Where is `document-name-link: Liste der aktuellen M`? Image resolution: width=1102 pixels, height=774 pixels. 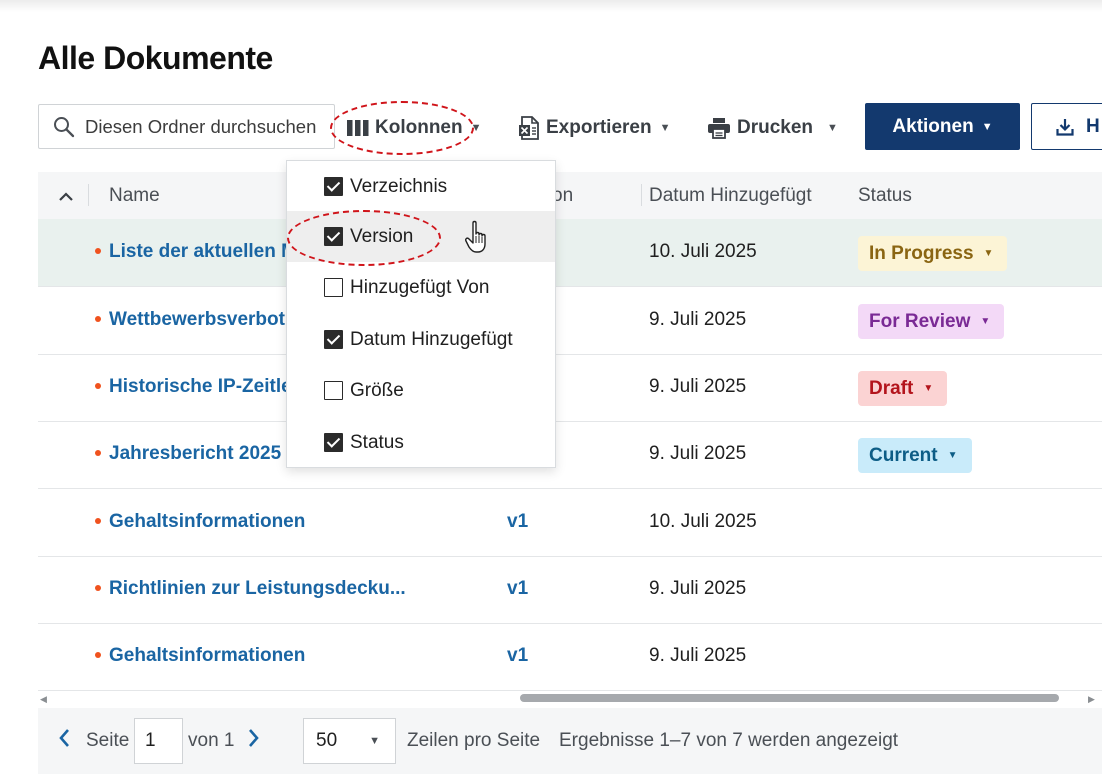 document-name-link: Liste der aktuellen M is located at coordinates (203, 252).